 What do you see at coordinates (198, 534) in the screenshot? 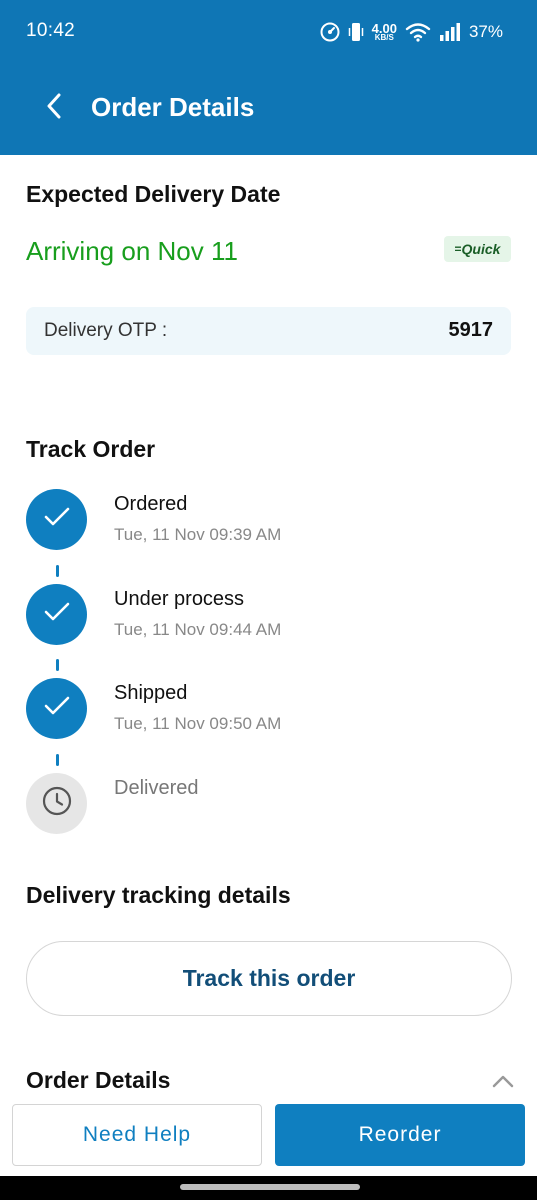
I see `step-time: Tue, 11 Nov 09:39 AM` at bounding box center [198, 534].